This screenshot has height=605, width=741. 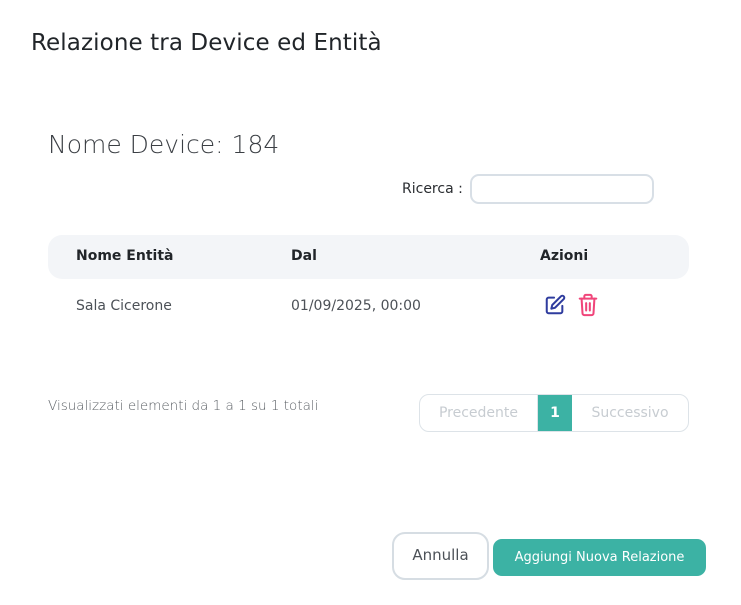 What do you see at coordinates (440, 556) in the screenshot?
I see `cancel-button: Annulla` at bounding box center [440, 556].